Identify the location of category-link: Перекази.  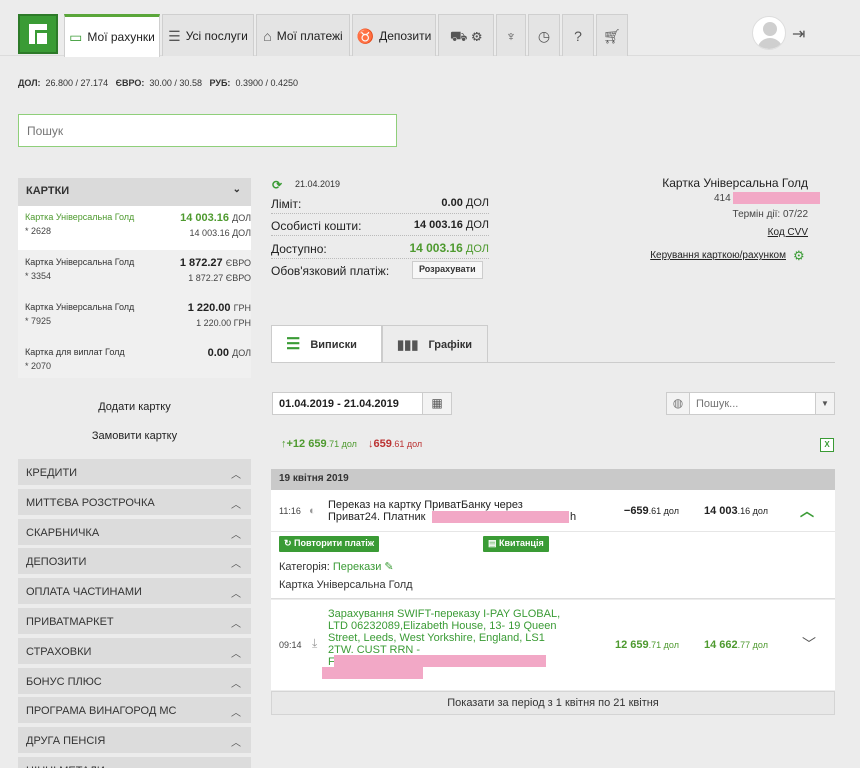
(357, 567).